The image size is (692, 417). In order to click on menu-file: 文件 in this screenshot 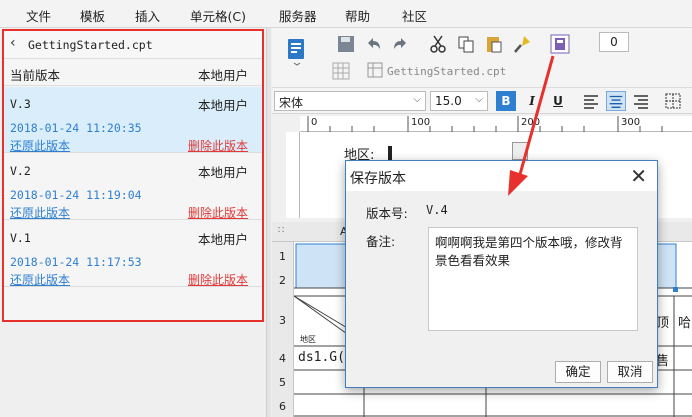, I will do `click(38, 15)`.